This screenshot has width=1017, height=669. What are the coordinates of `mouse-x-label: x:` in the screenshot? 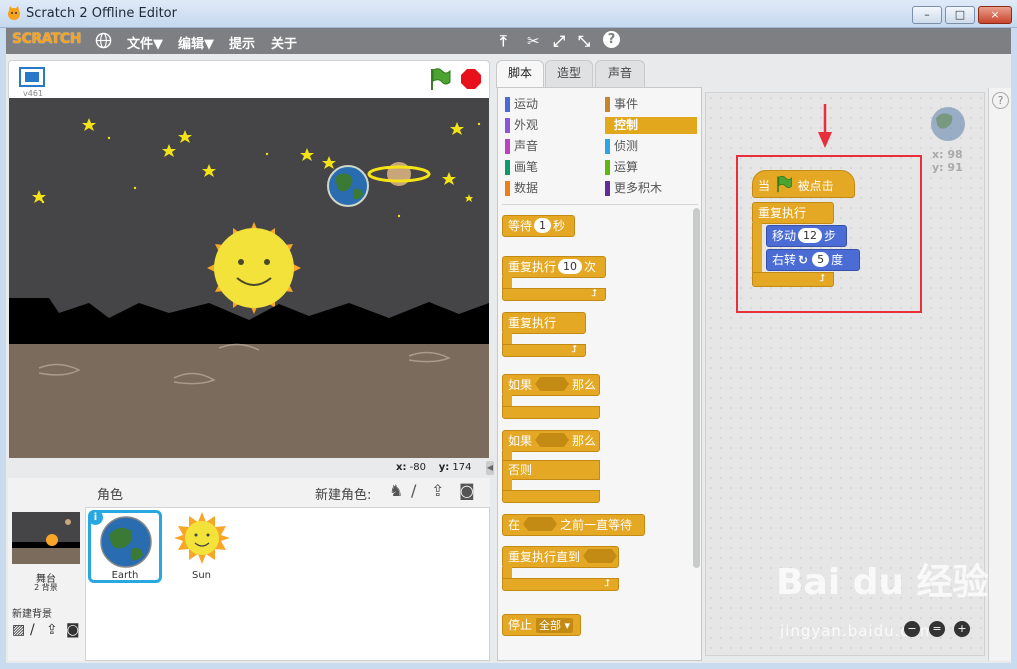 It's located at (401, 467).